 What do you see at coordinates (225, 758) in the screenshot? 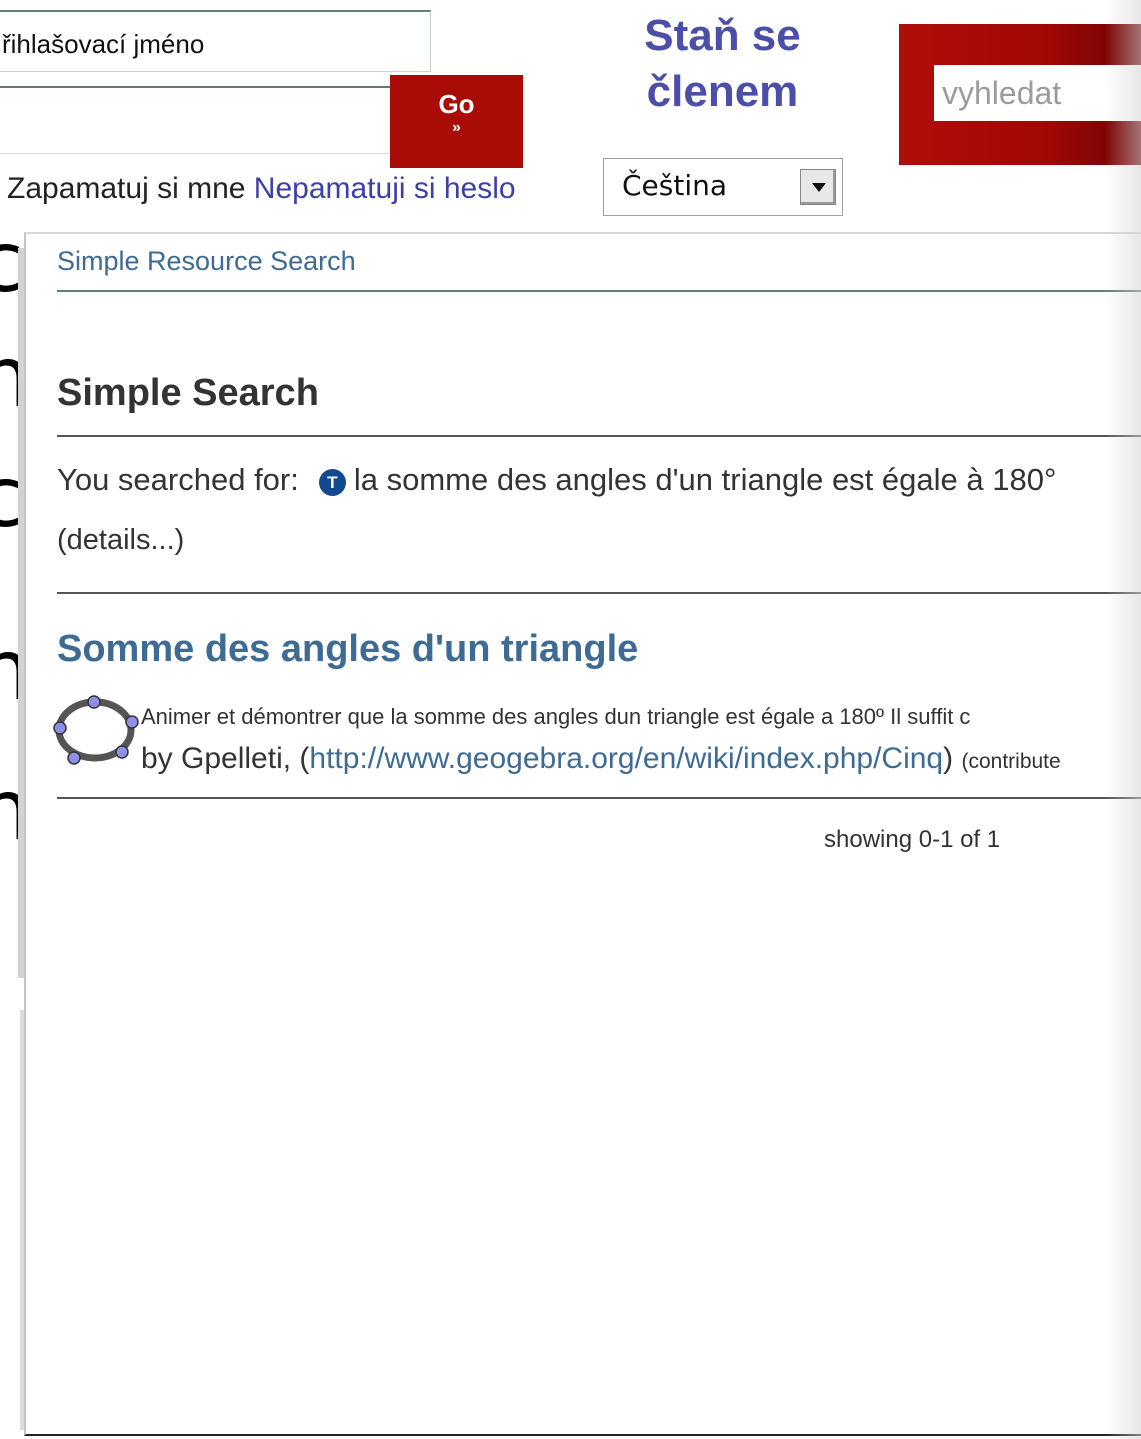
I see `result-author: by Gpelleti, (` at bounding box center [225, 758].